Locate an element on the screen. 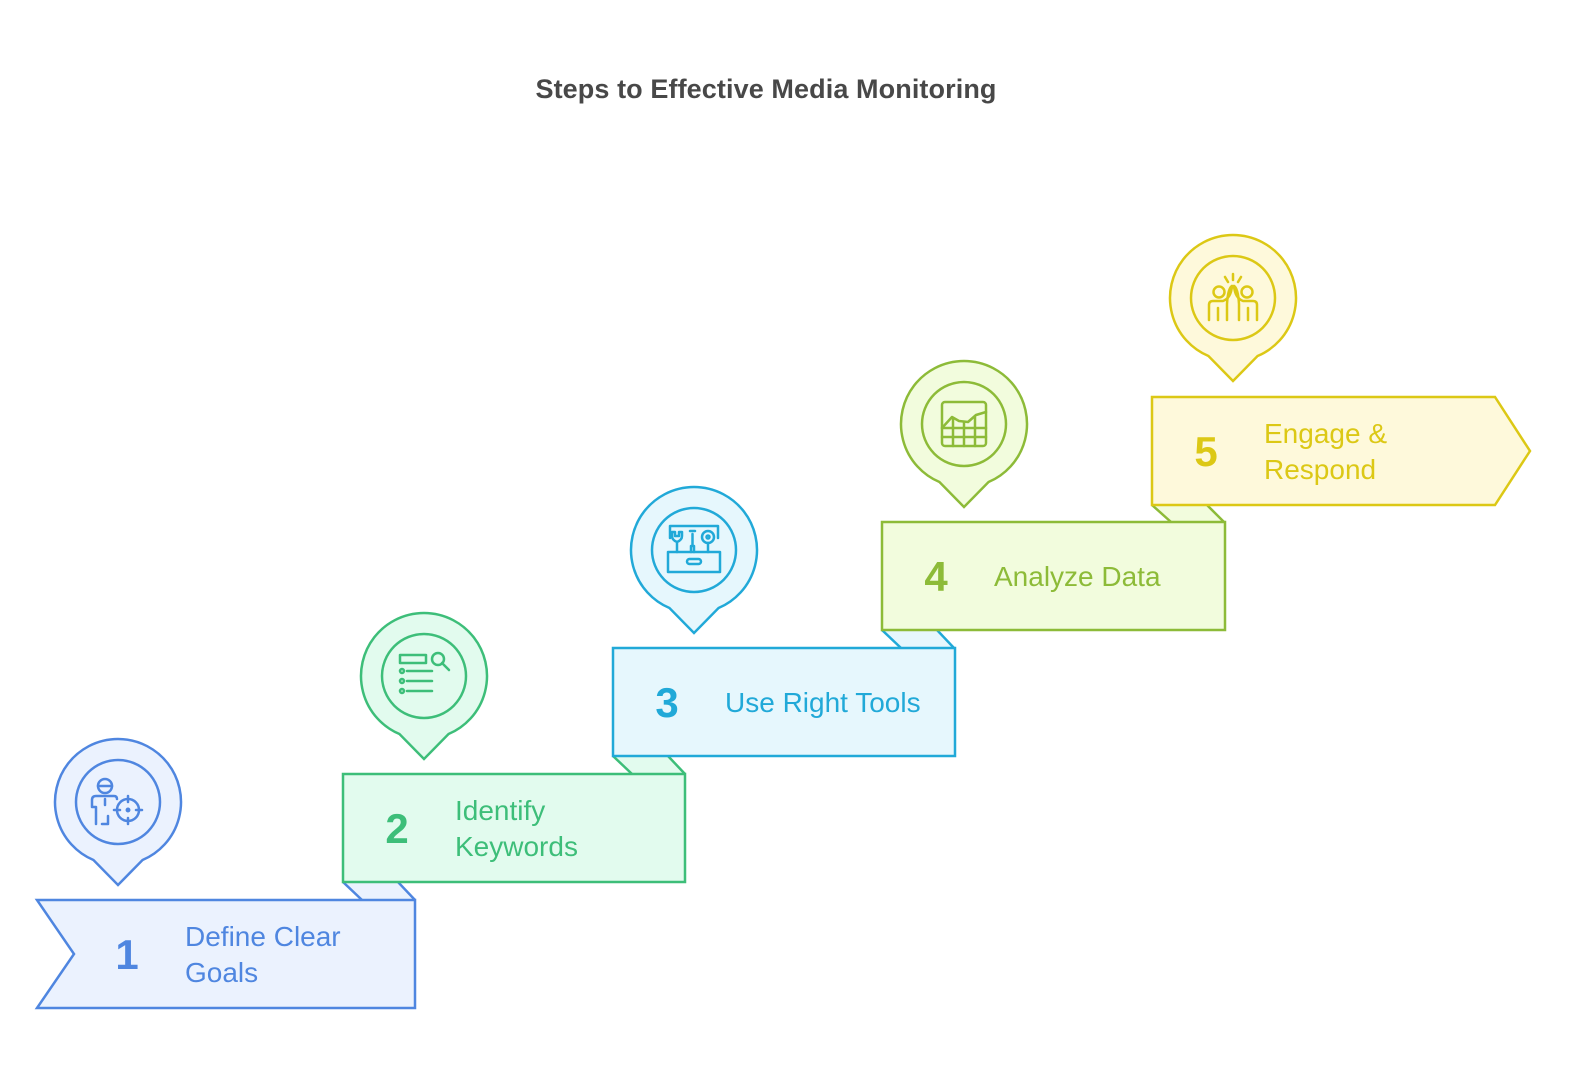 This screenshot has width=1569, height=1083. step-5: 5 Engage & Respond is located at coordinates (1341, 451).